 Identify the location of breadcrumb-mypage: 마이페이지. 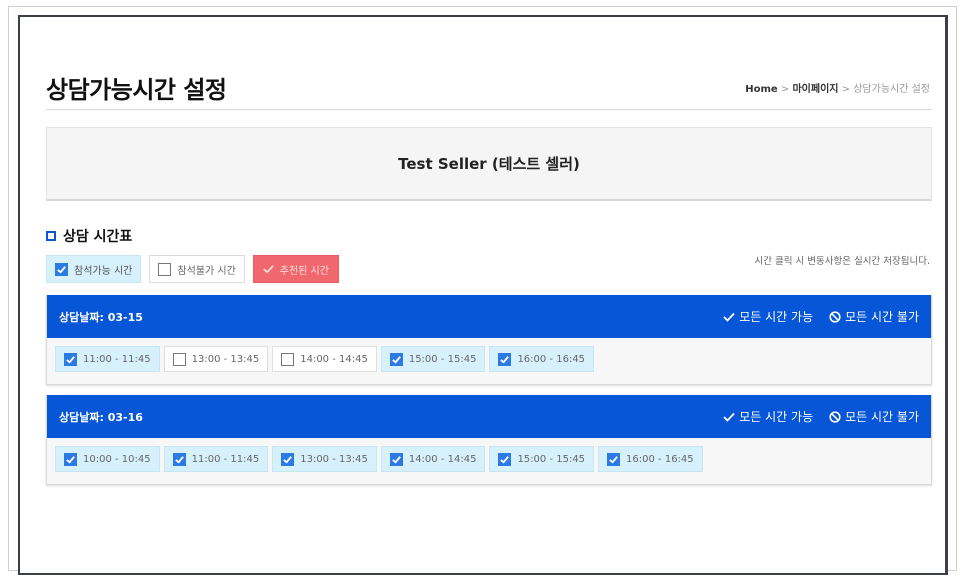
(815, 89).